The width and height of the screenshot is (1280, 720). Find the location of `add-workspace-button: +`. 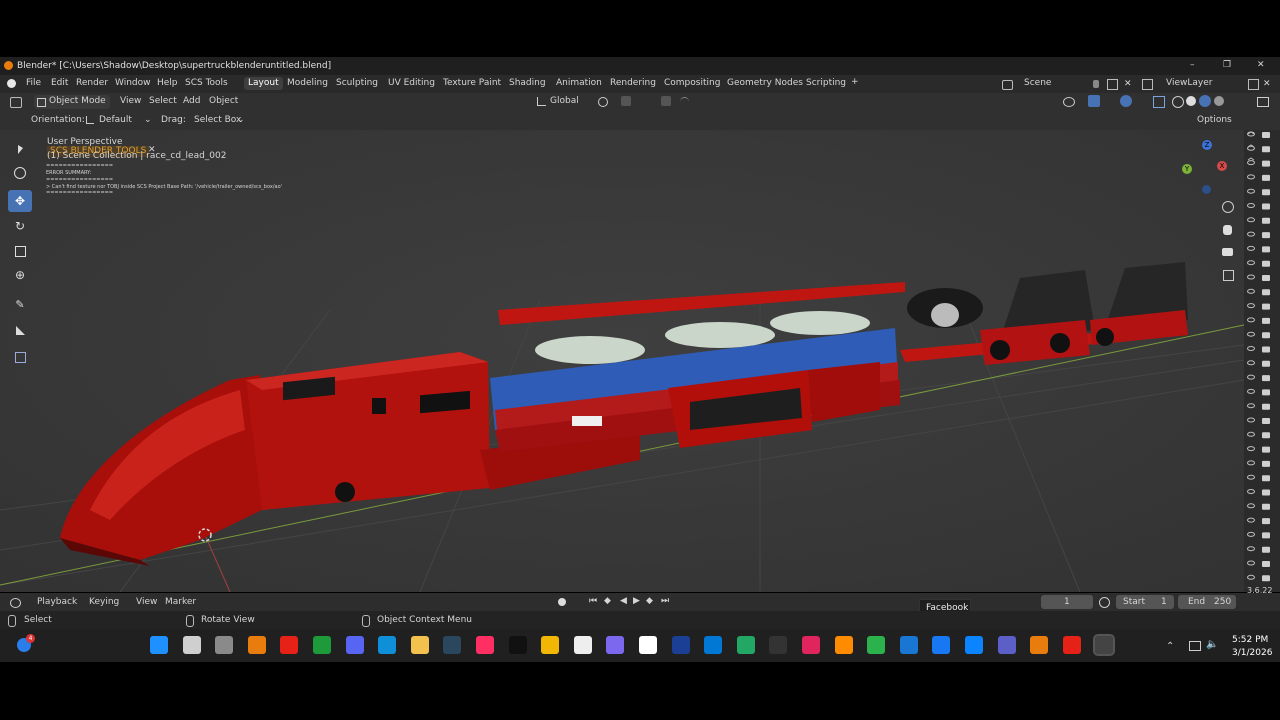

add-workspace-button: + is located at coordinates (855, 82).